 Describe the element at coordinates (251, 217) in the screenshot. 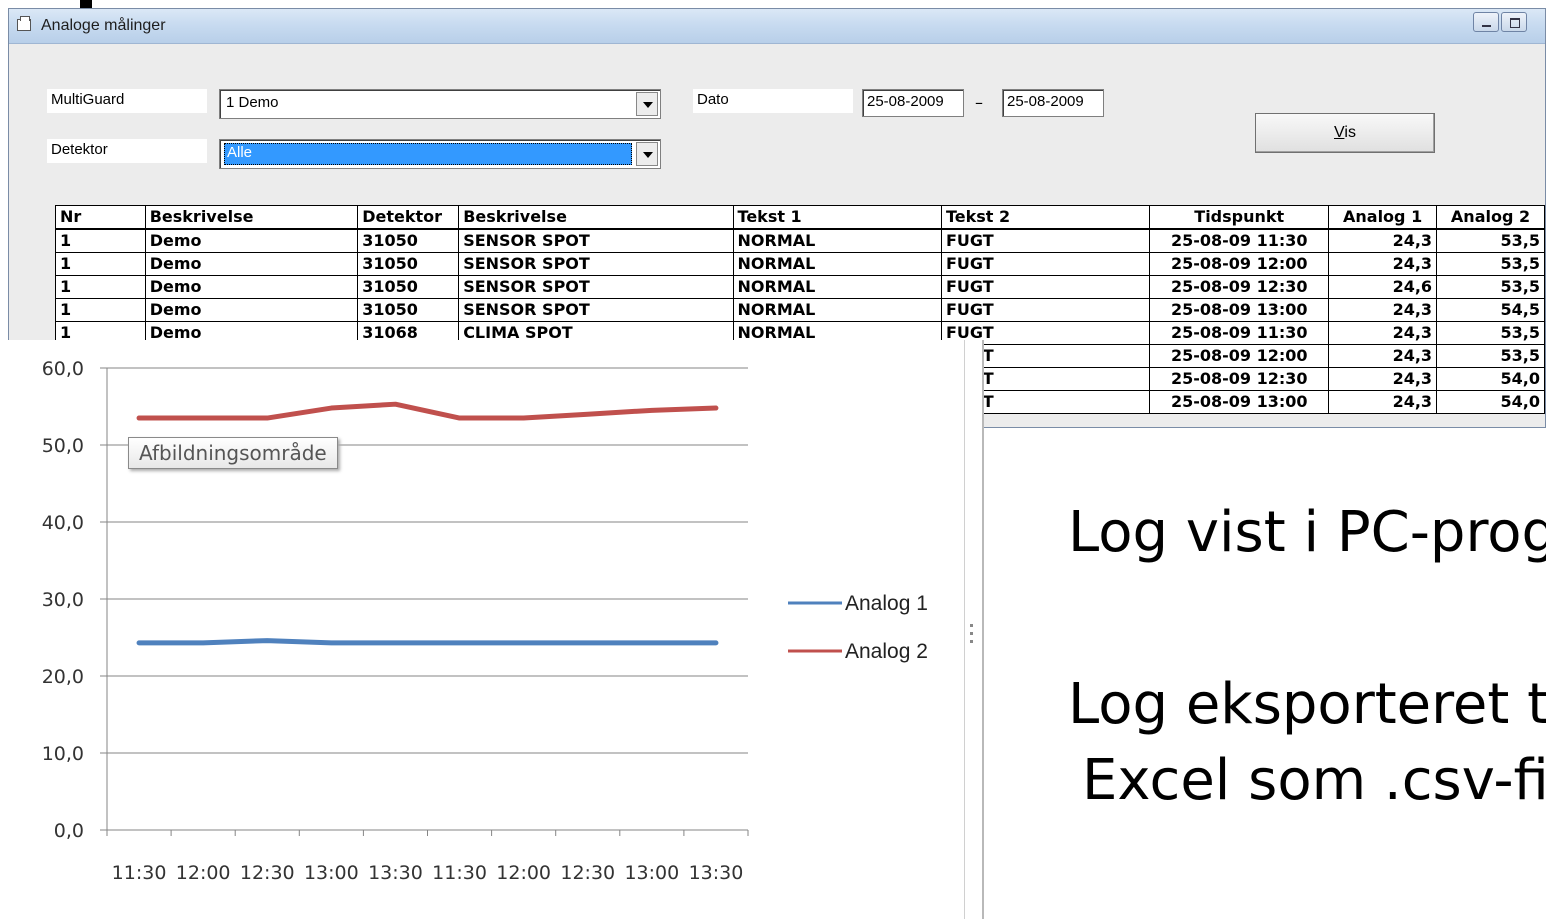

I see `col-header-beskrivelse: Beskrivelse` at that location.